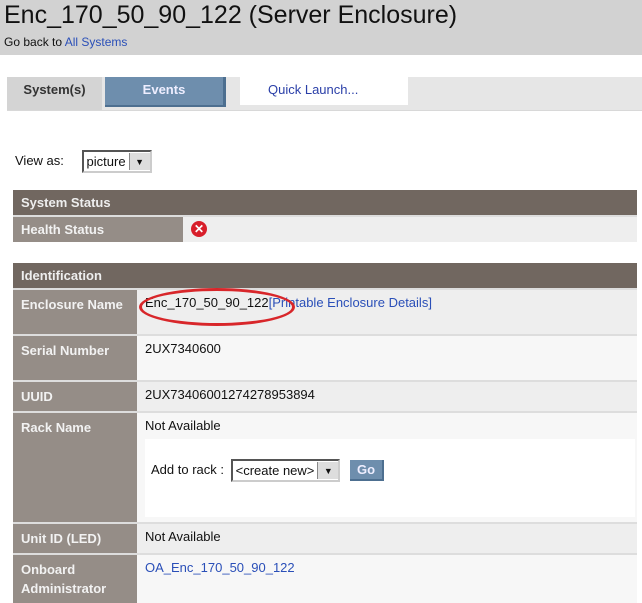 This screenshot has height=603, width=642. Describe the element at coordinates (33, 42) in the screenshot. I see `back-prefix: Go back to` at that location.